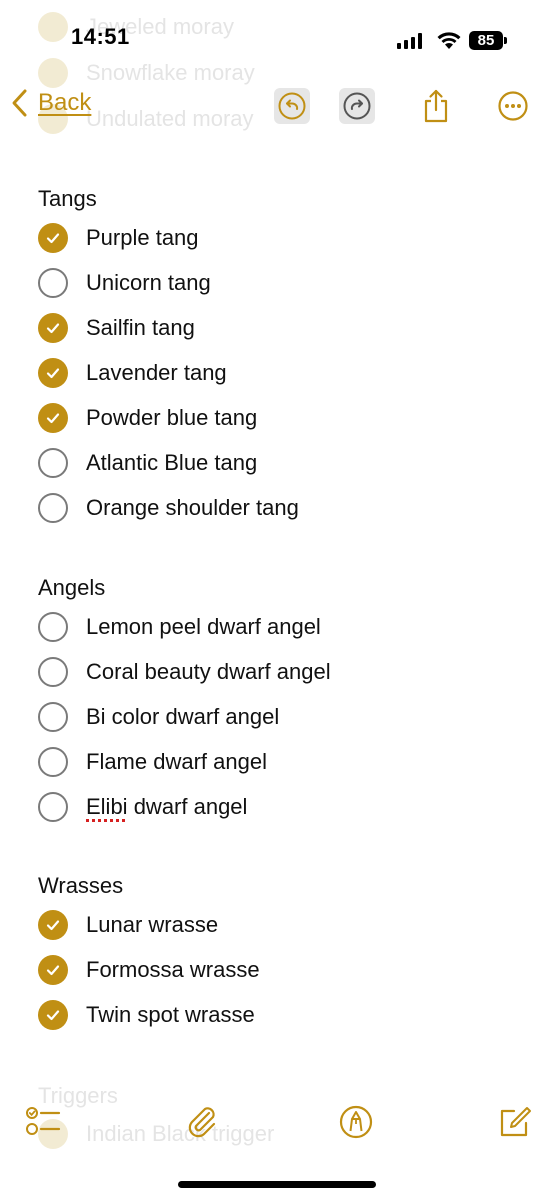 The image size is (554, 1200). Describe the element at coordinates (100, 36) in the screenshot. I see `status-time: 14:51` at that location.